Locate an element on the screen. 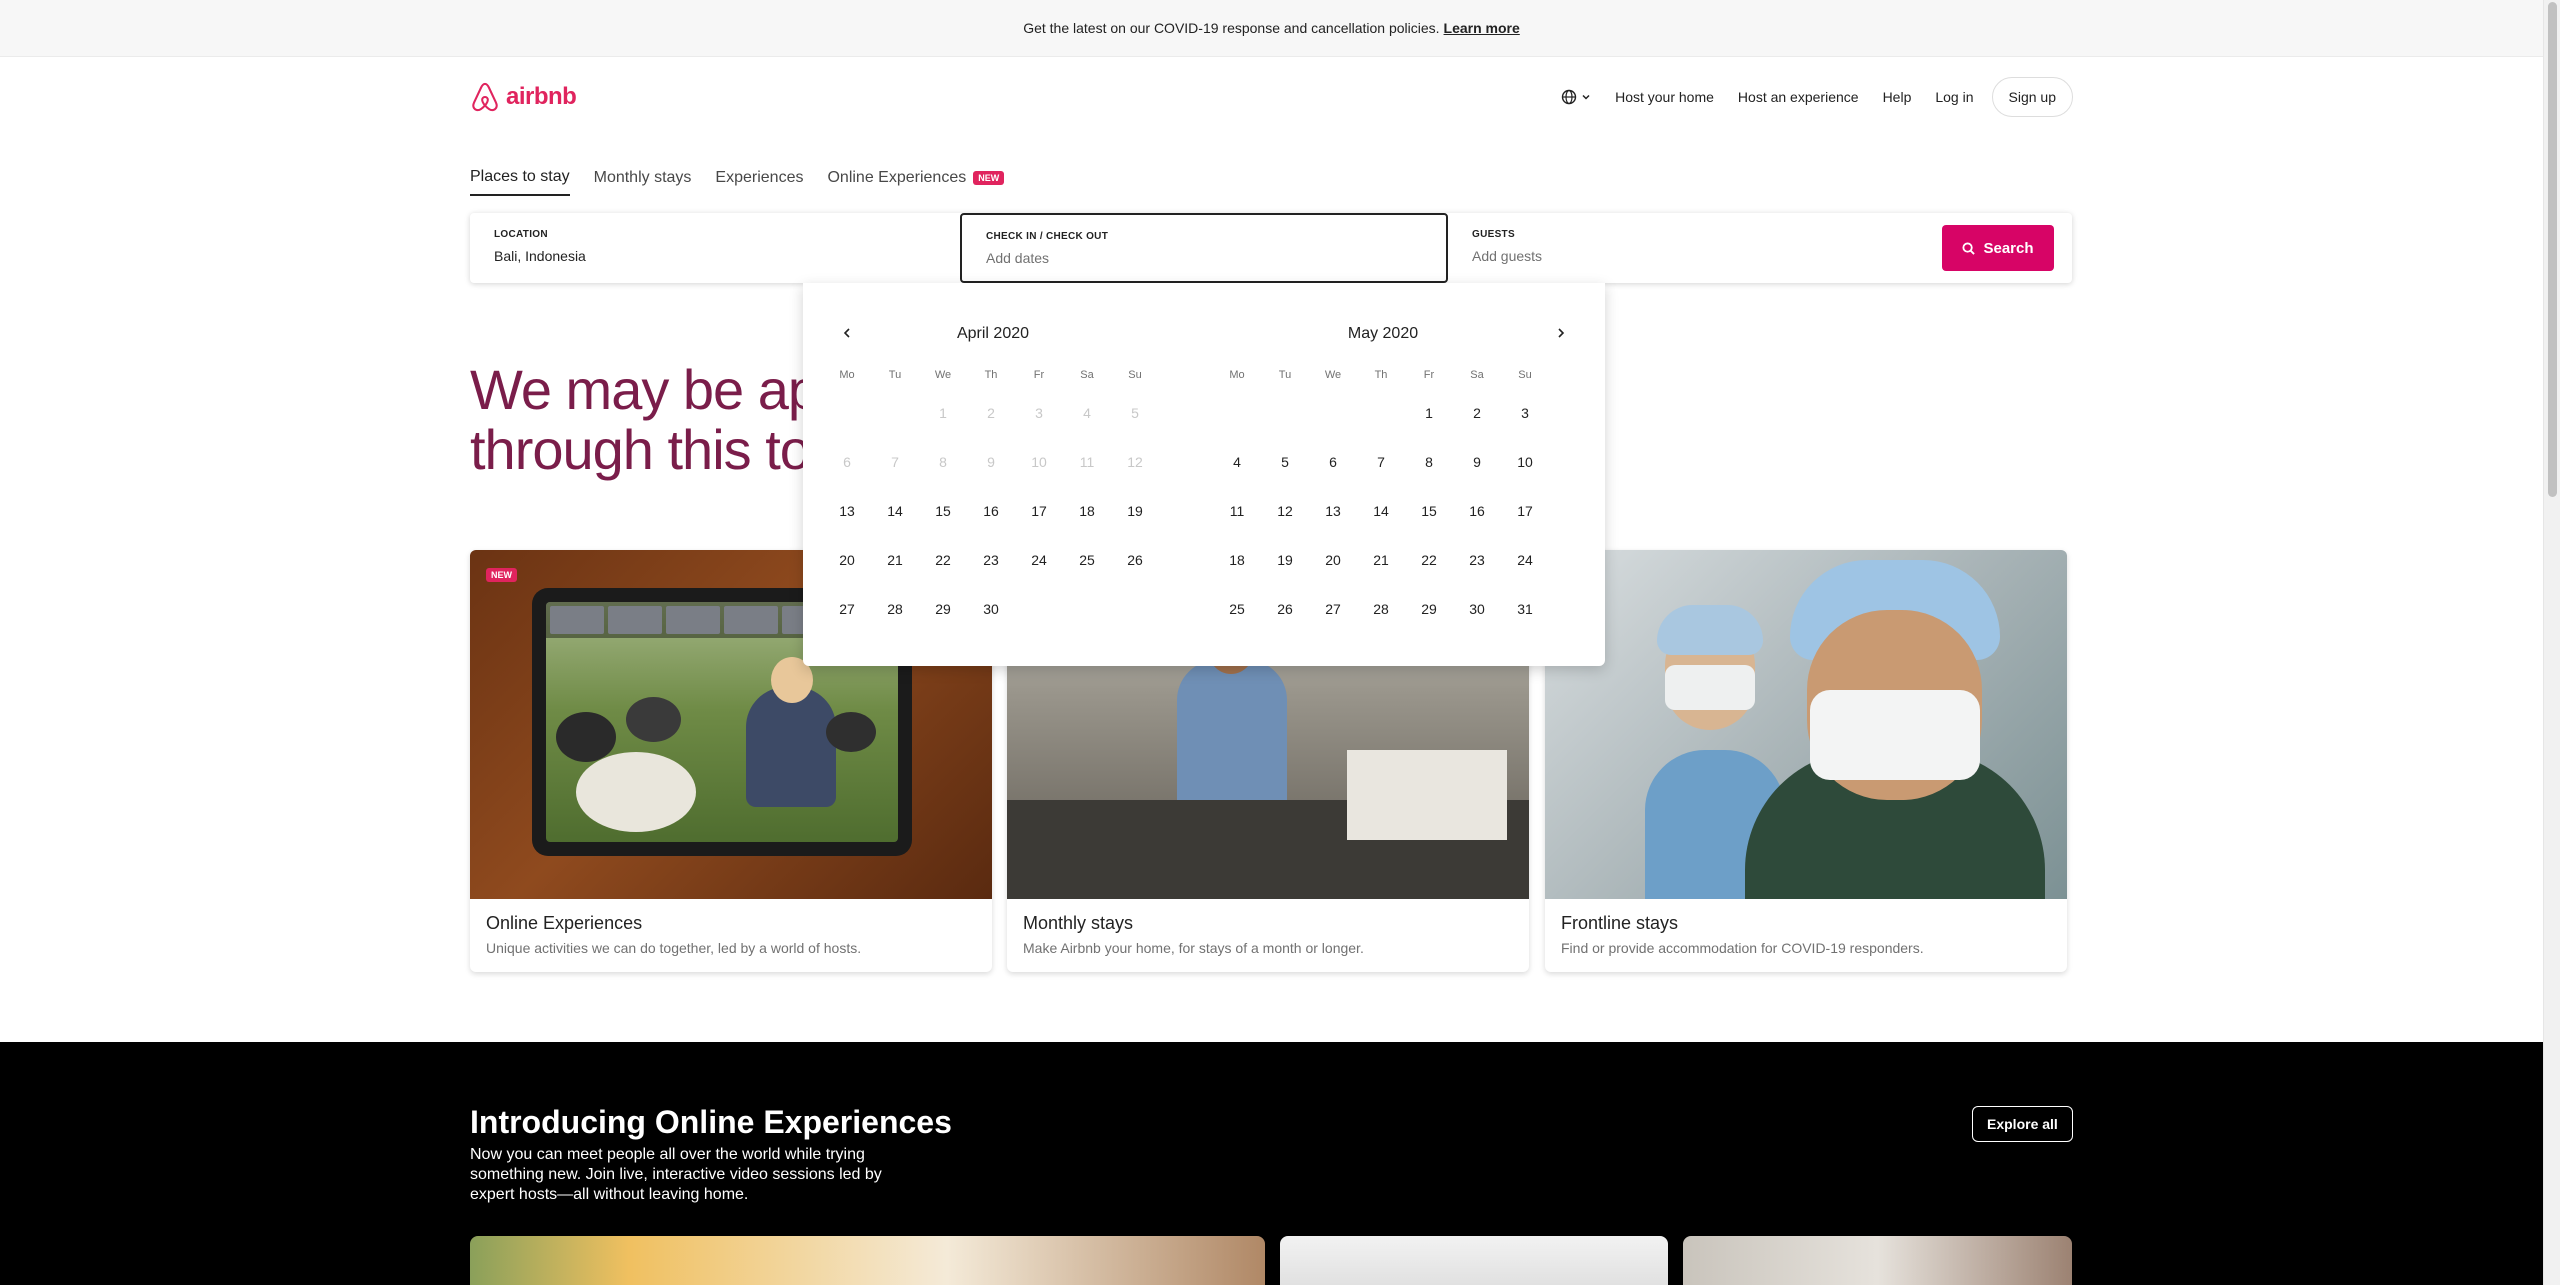 This screenshot has width=2560, height=1285. weekday-header: Mo Tu We Th Fr Sa Su is located at coordinates (993, 375).